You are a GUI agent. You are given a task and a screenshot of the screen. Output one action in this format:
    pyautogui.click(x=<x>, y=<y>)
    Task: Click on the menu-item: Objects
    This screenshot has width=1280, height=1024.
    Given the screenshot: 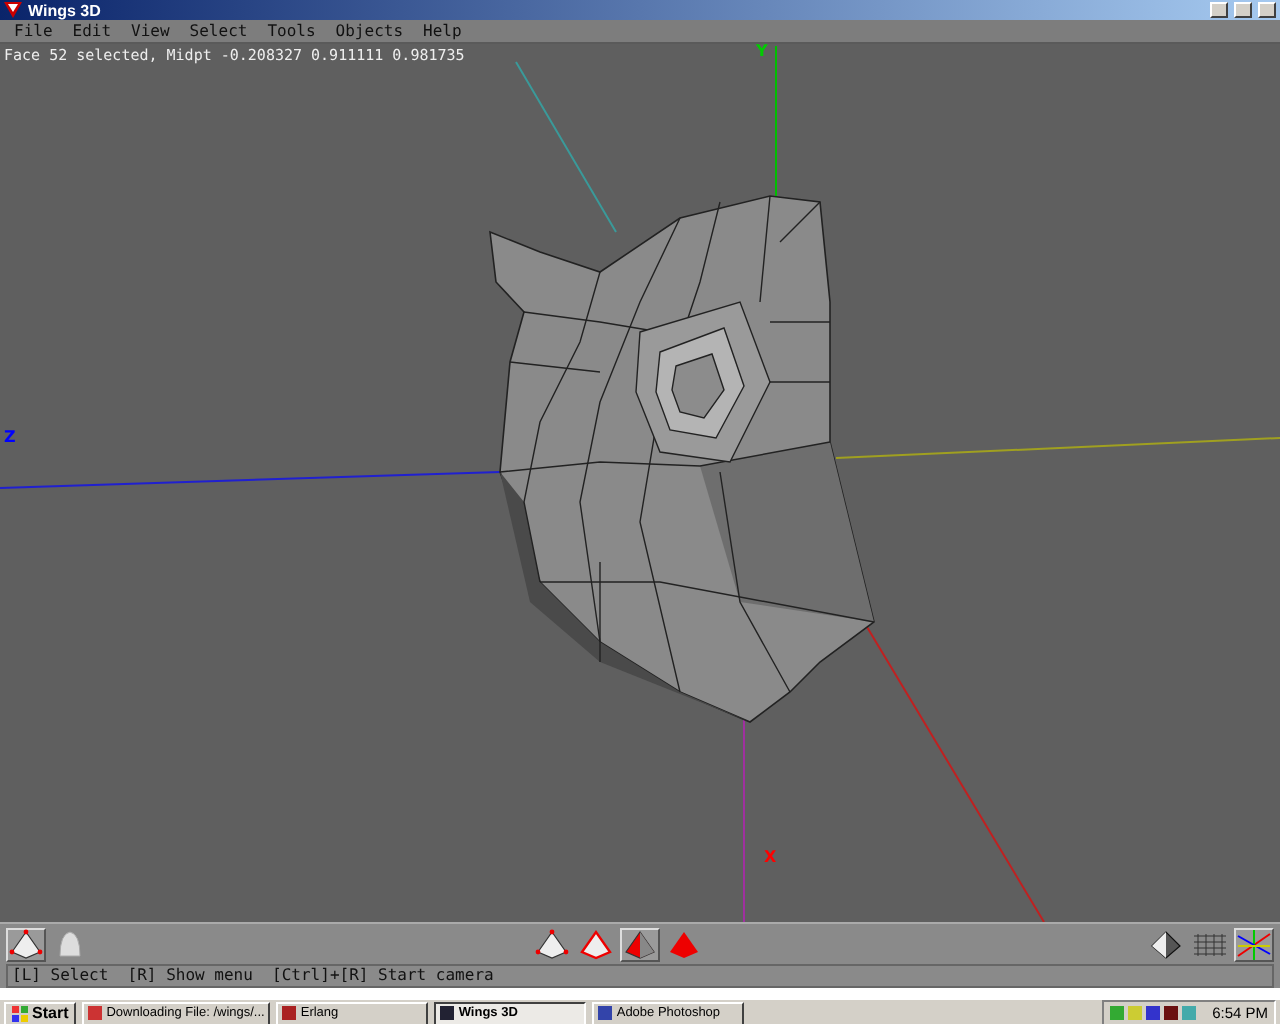 What is the action you would take?
    pyautogui.click(x=369, y=31)
    